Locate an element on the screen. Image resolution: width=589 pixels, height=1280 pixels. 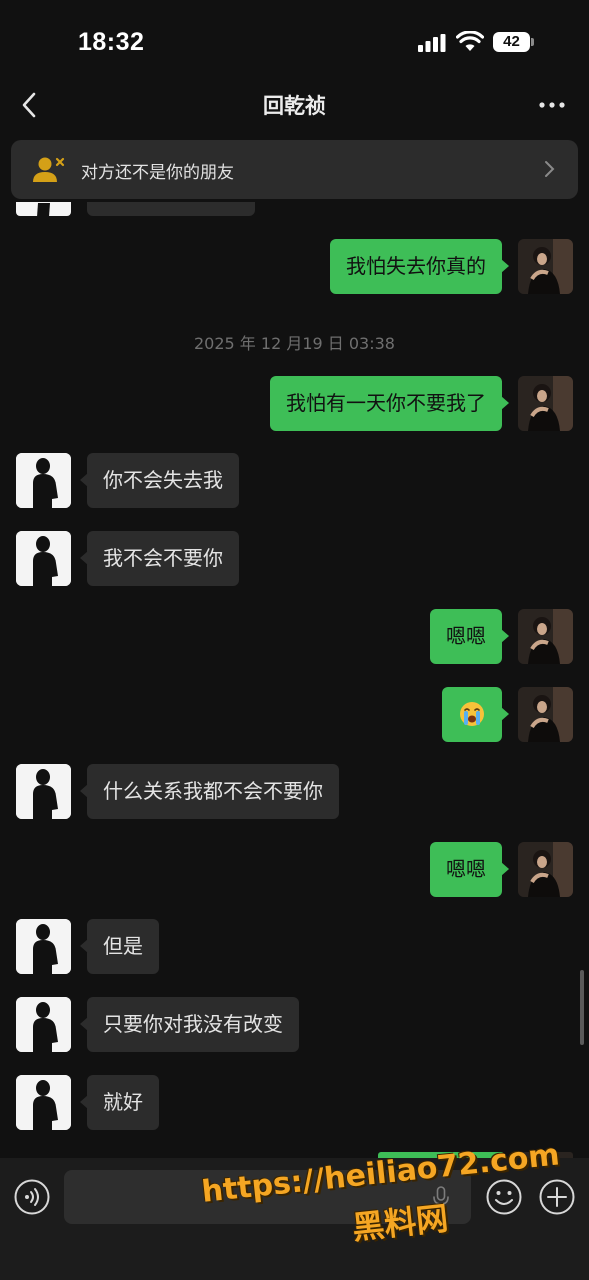
message-input is located at coordinates (267, 1197).